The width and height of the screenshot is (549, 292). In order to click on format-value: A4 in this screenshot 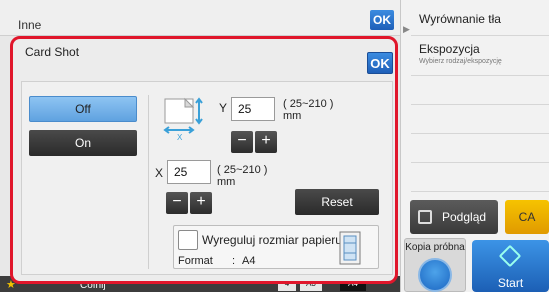, I will do `click(249, 261)`.